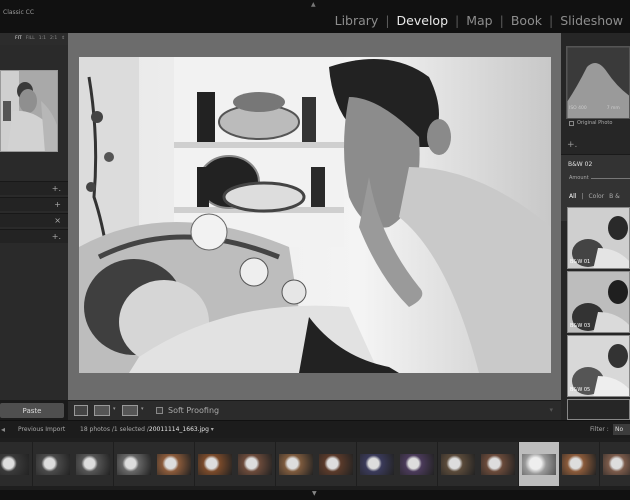  What do you see at coordinates (314, 493) in the screenshot?
I see `collapse-filmstrip-icon: ▼` at bounding box center [314, 493].